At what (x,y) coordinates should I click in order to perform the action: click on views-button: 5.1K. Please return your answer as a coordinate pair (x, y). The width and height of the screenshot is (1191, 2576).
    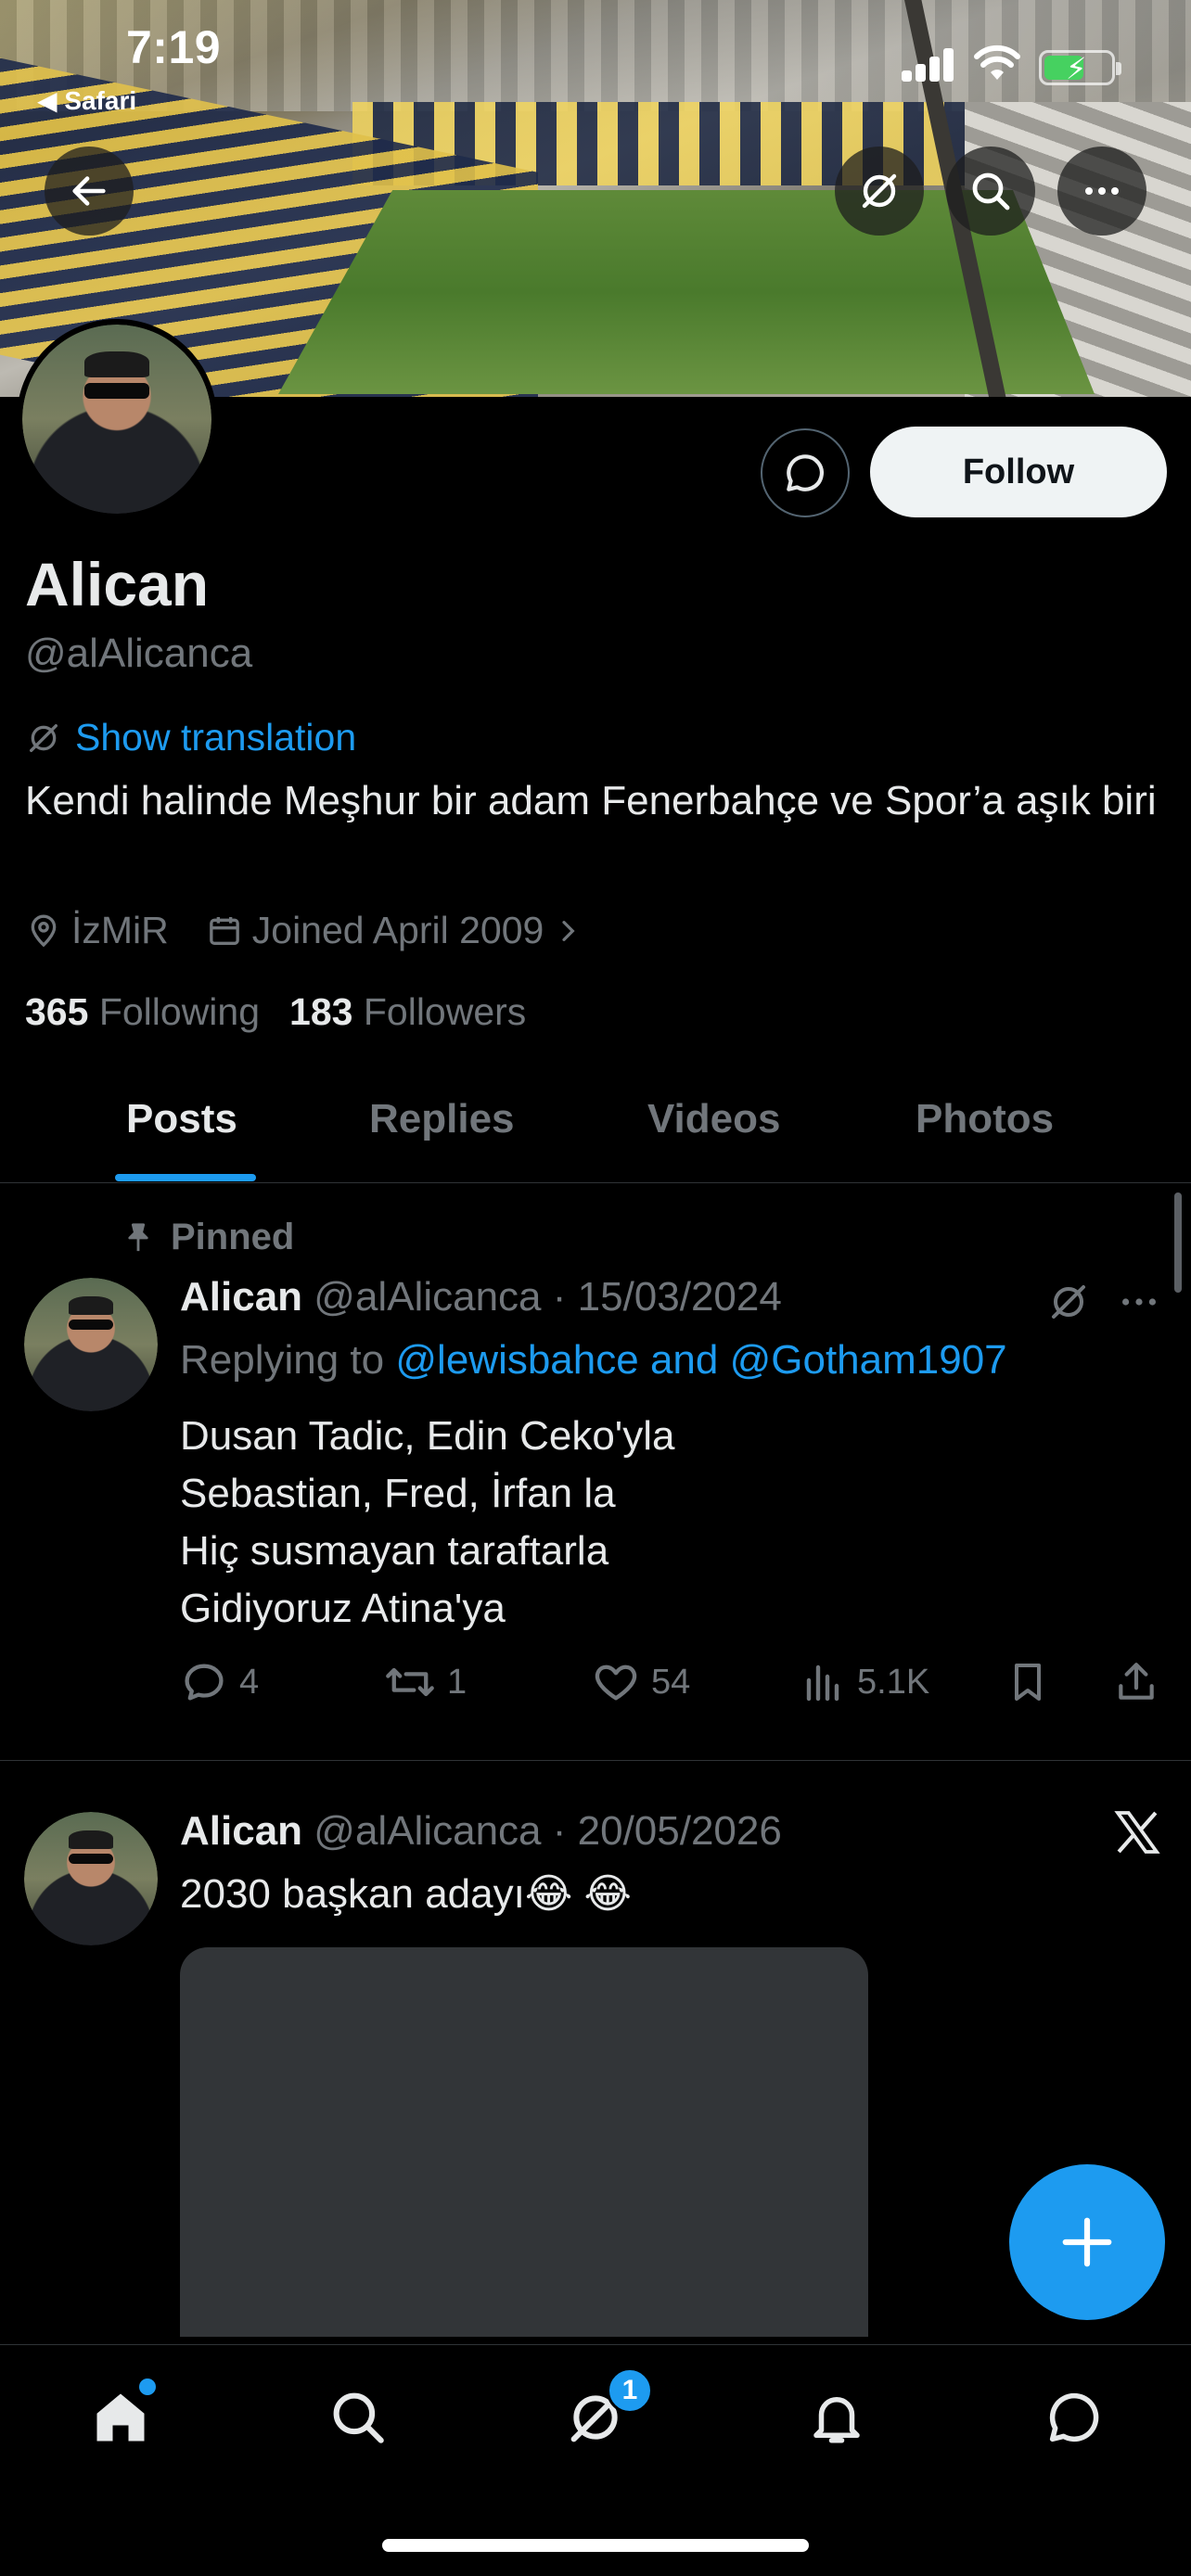
    Looking at the image, I should click on (865, 1682).